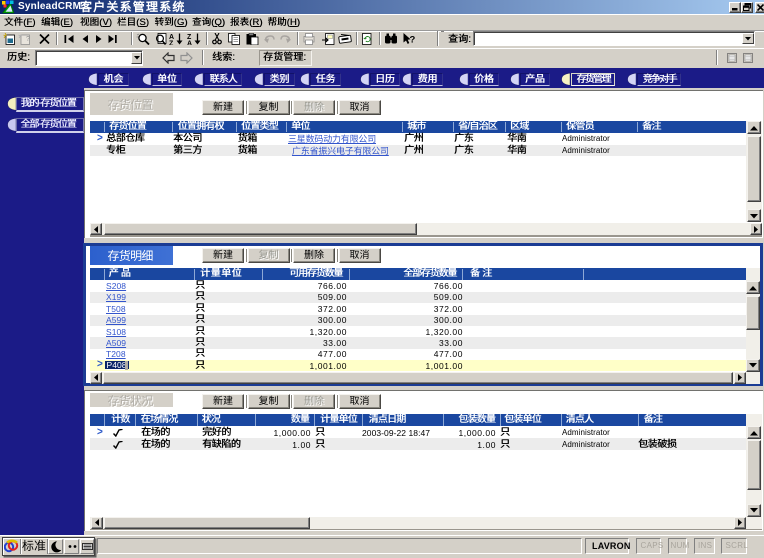 This screenshot has height=558, width=764. What do you see at coordinates (171, 42) in the screenshot?
I see `svg-text: Z` at bounding box center [171, 42].